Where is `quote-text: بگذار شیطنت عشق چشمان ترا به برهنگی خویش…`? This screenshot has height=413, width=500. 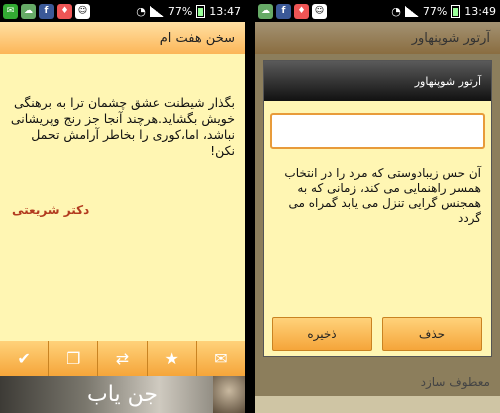
quote-text: بگذار شیطنت عشق چشمان ترا به برهنگی خویش… is located at coordinates (122, 126).